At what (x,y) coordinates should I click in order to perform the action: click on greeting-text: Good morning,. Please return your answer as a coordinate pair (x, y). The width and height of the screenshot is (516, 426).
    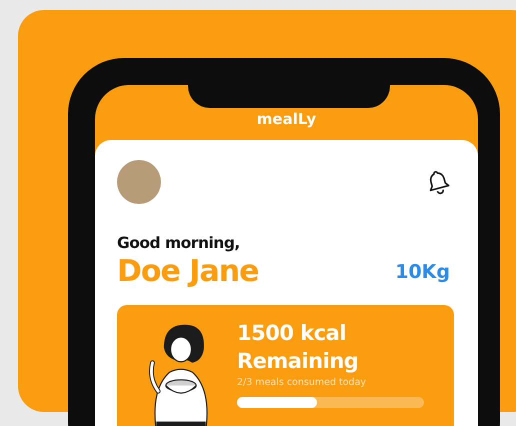
    Looking at the image, I should click on (179, 243).